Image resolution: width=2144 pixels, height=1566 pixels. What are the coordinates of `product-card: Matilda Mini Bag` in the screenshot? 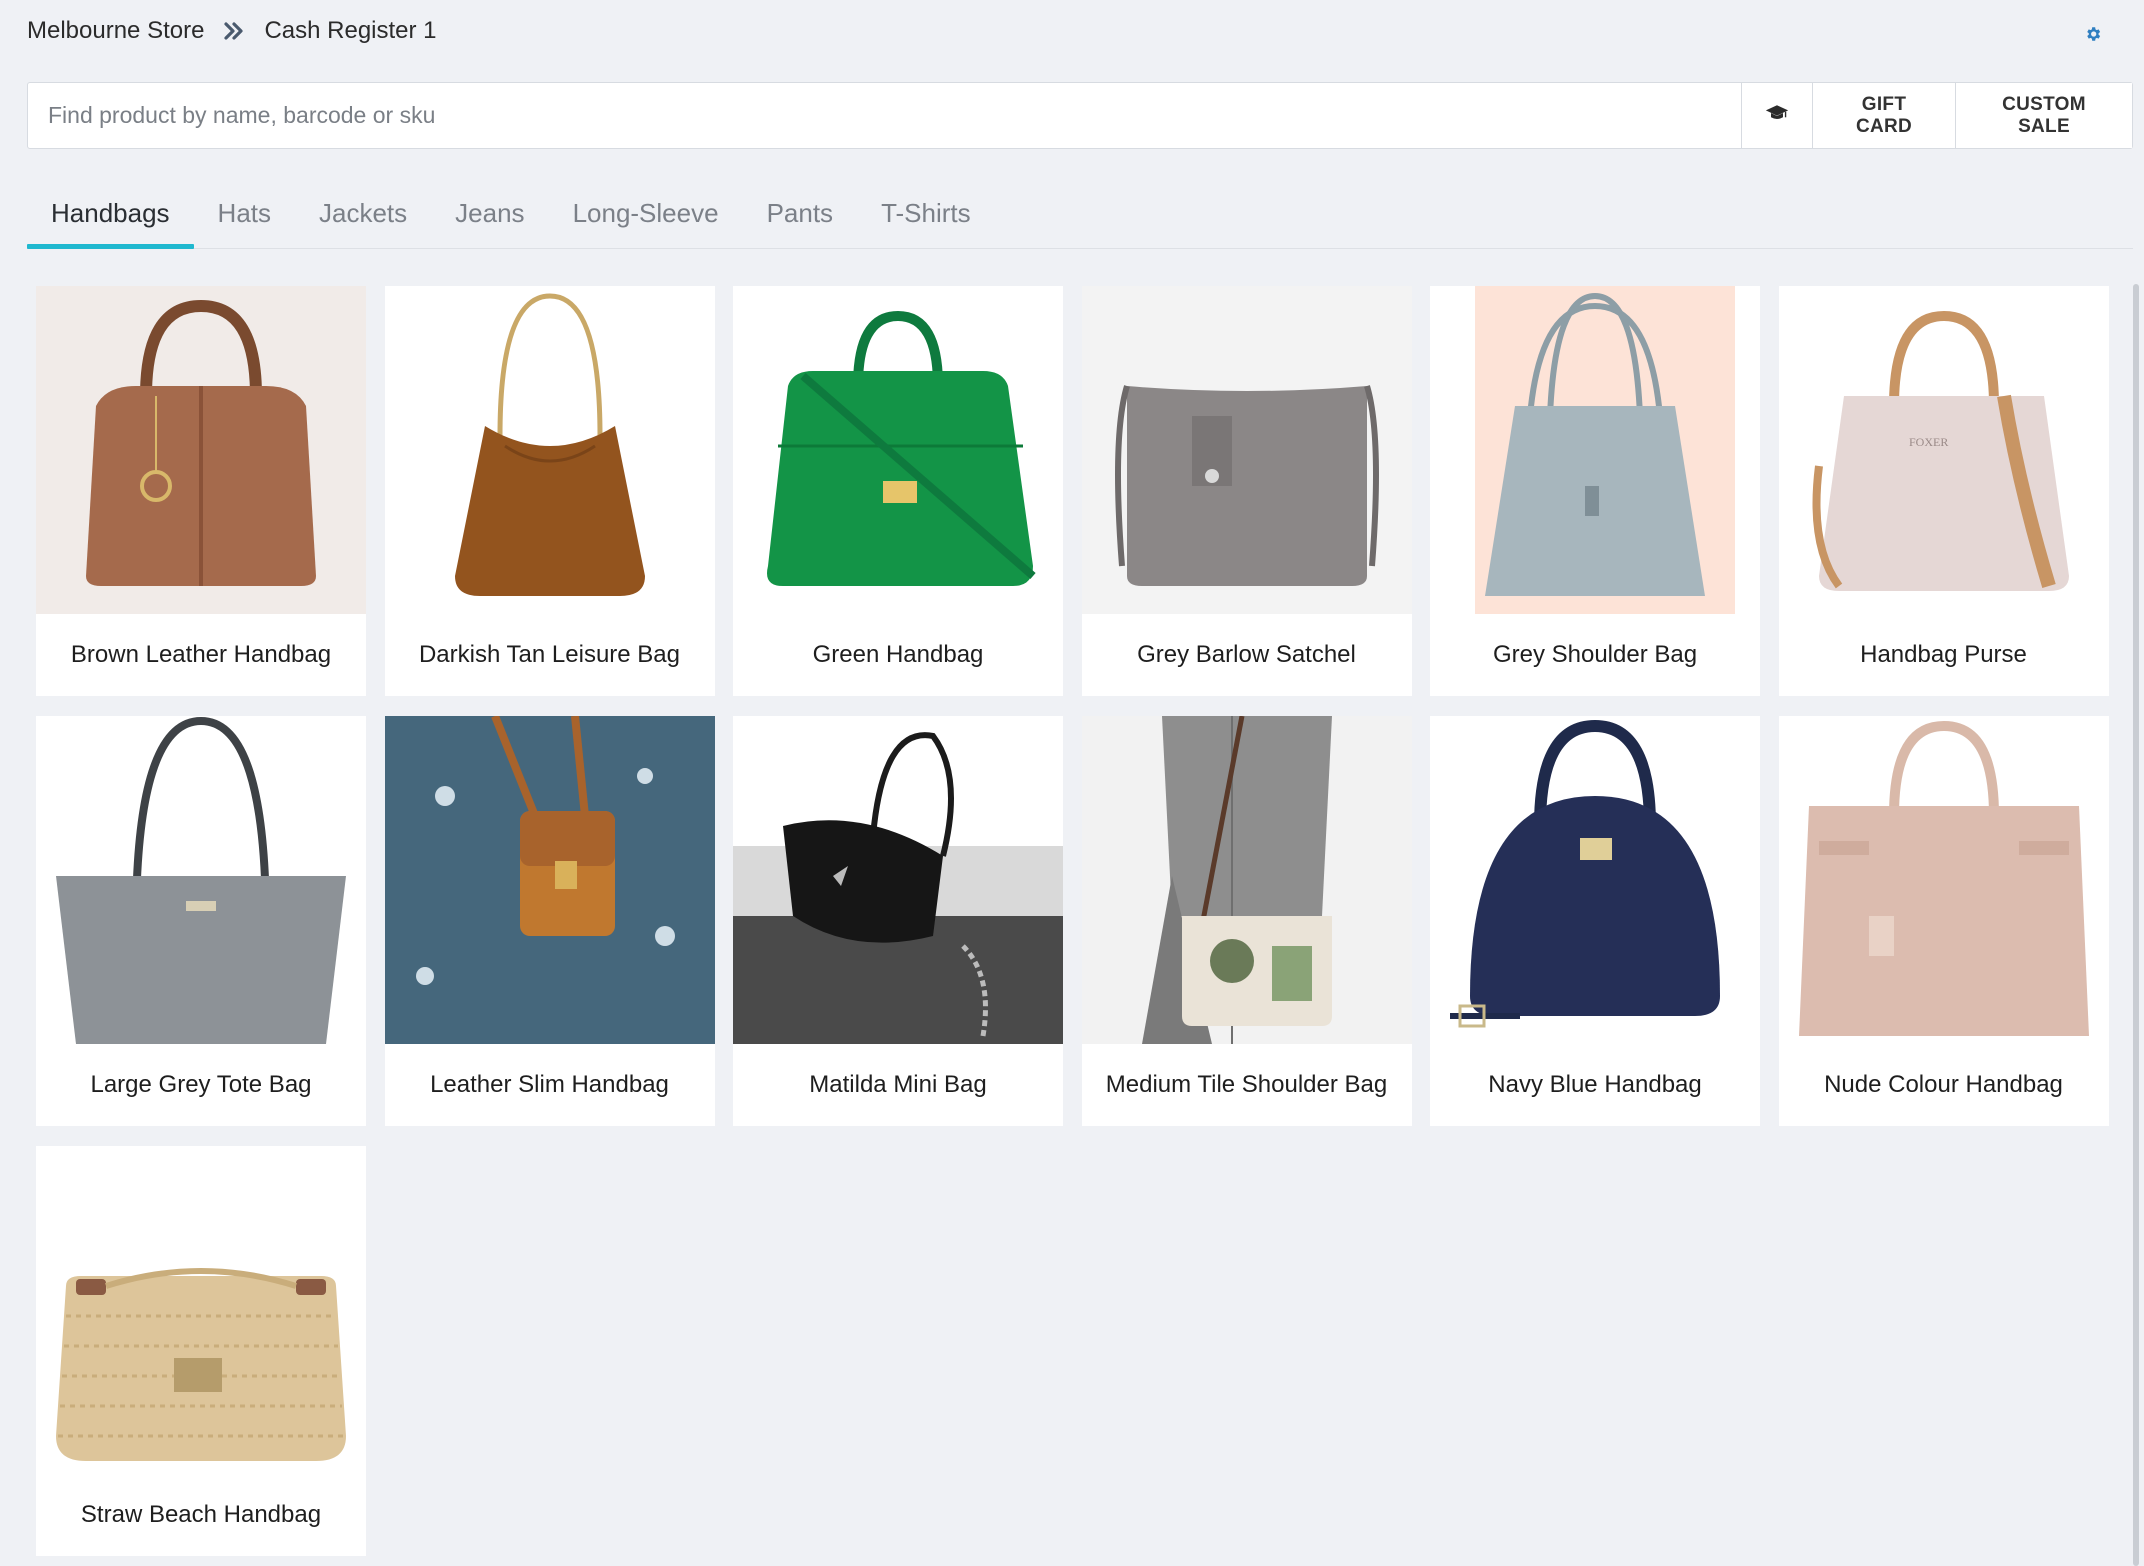 It's located at (898, 921).